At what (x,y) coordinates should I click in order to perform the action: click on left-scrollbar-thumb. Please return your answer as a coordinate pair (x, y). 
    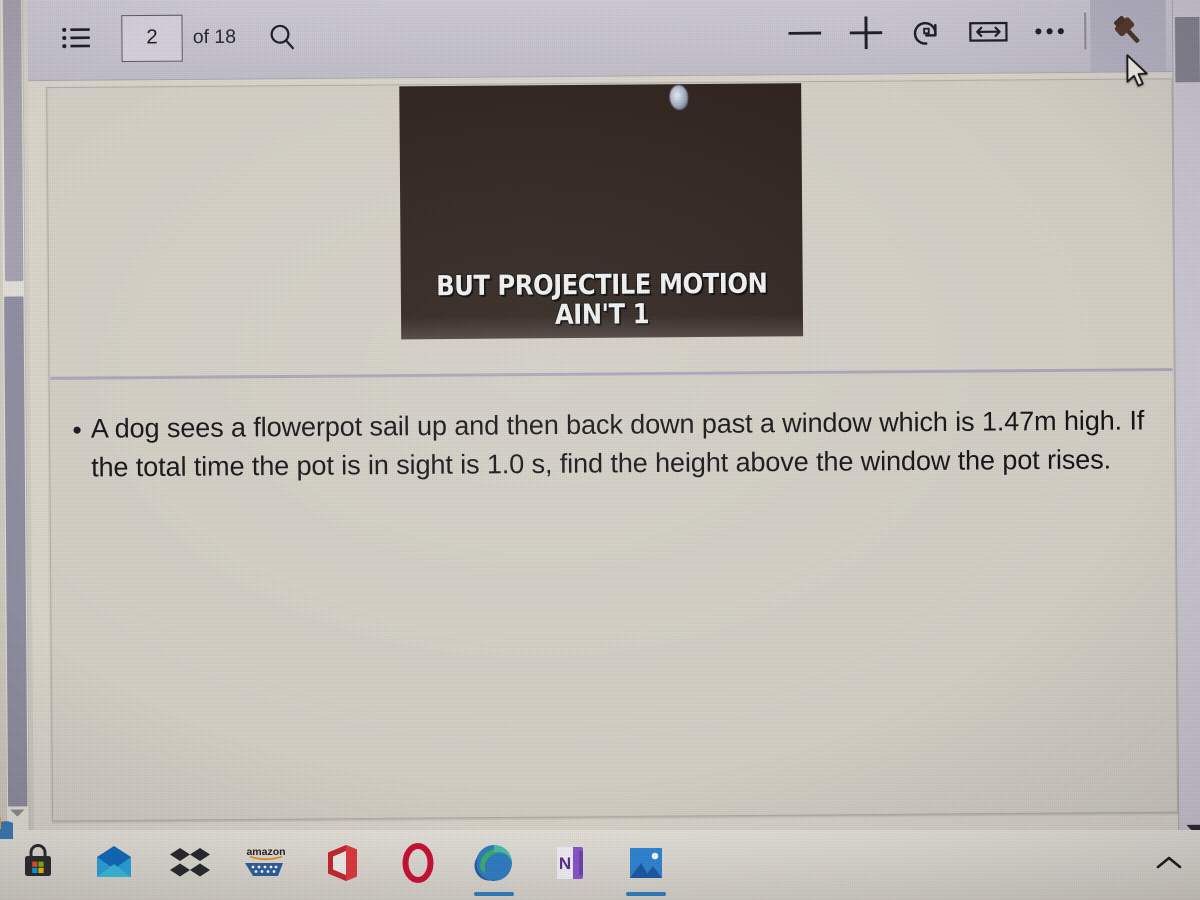
    Looking at the image, I should click on (16, 551).